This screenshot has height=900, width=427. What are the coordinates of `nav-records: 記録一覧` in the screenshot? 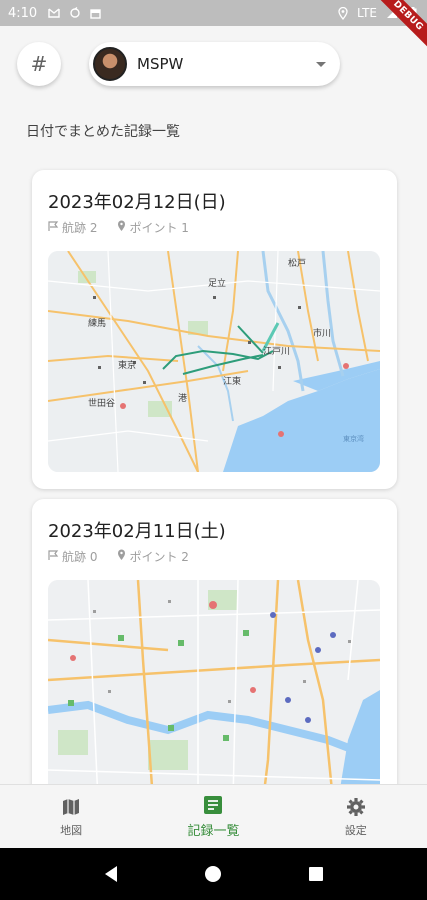 It's located at (213, 816).